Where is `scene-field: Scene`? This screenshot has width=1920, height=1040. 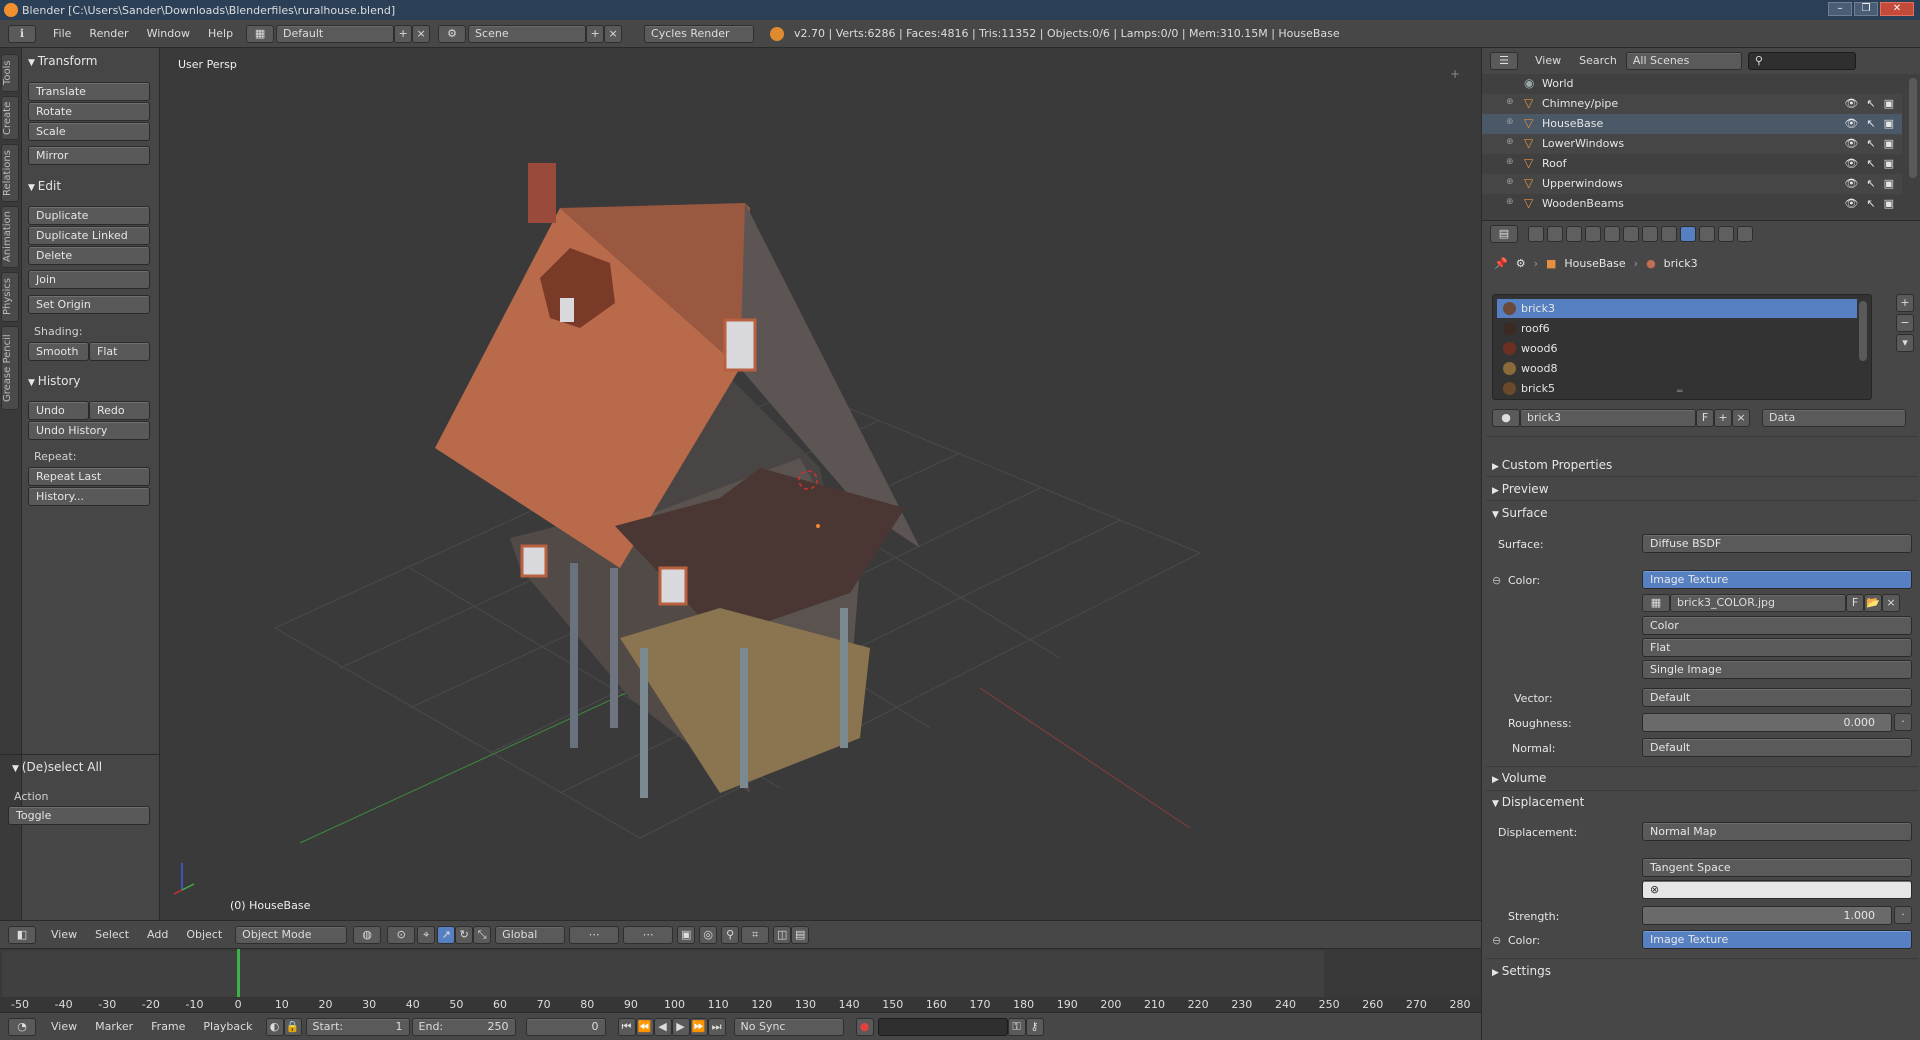 scene-field: Scene is located at coordinates (527, 33).